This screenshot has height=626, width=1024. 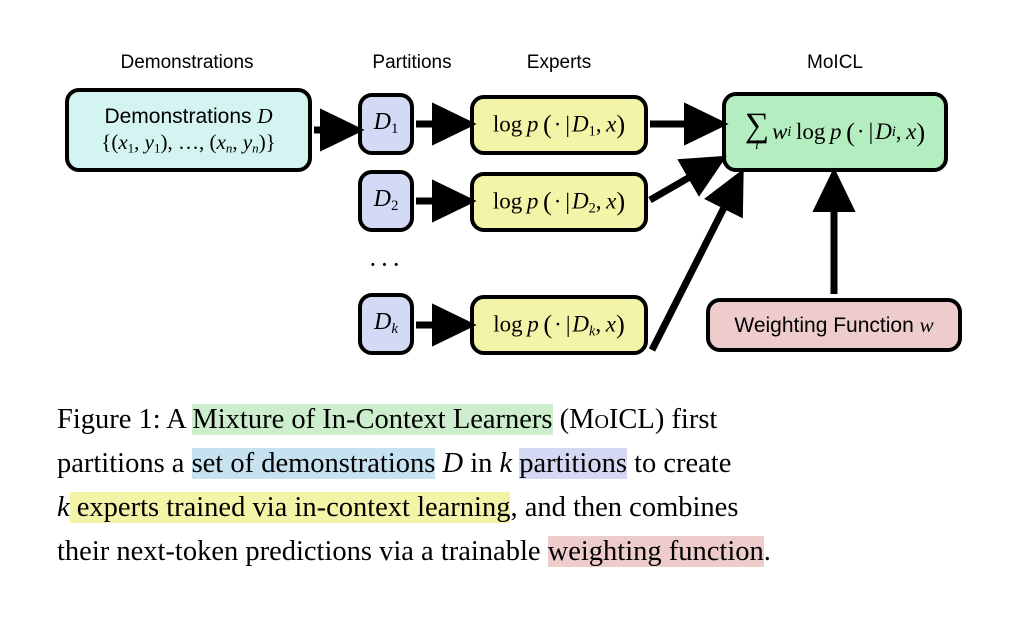 What do you see at coordinates (686, 419) in the screenshot?
I see `caption-seg-5: ) first` at bounding box center [686, 419].